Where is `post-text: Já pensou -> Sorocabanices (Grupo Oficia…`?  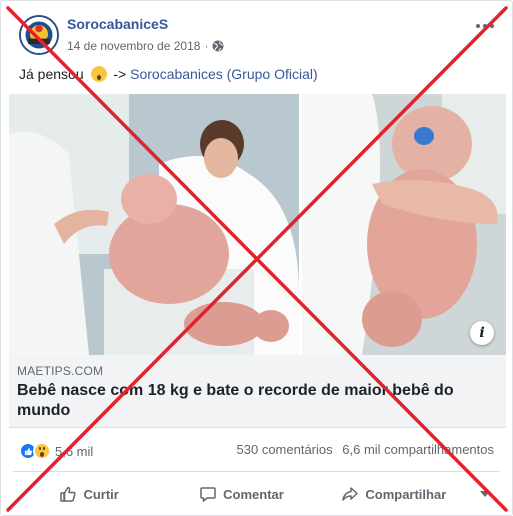
post-text: Já pensou -> Sorocabanices (Grupo Oficia… is located at coordinates (168, 74).